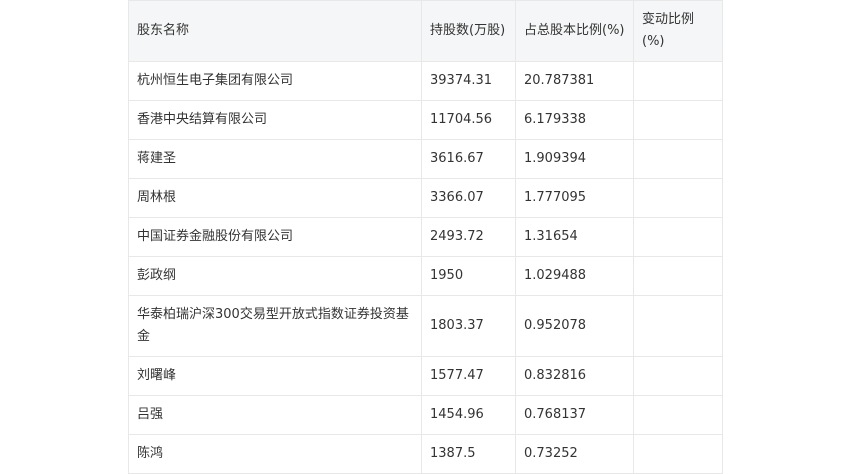 This screenshot has width=850, height=474. I want to click on cell-ratio: 20.787381, so click(574, 81).